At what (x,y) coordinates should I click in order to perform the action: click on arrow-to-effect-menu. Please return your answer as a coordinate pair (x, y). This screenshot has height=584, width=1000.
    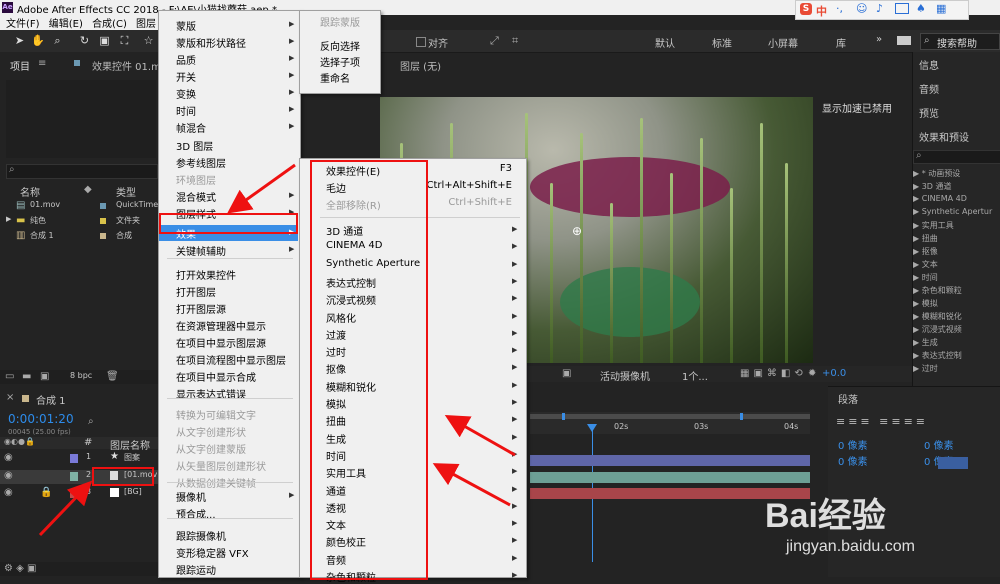
    Looking at the image, I should click on (261, 188).